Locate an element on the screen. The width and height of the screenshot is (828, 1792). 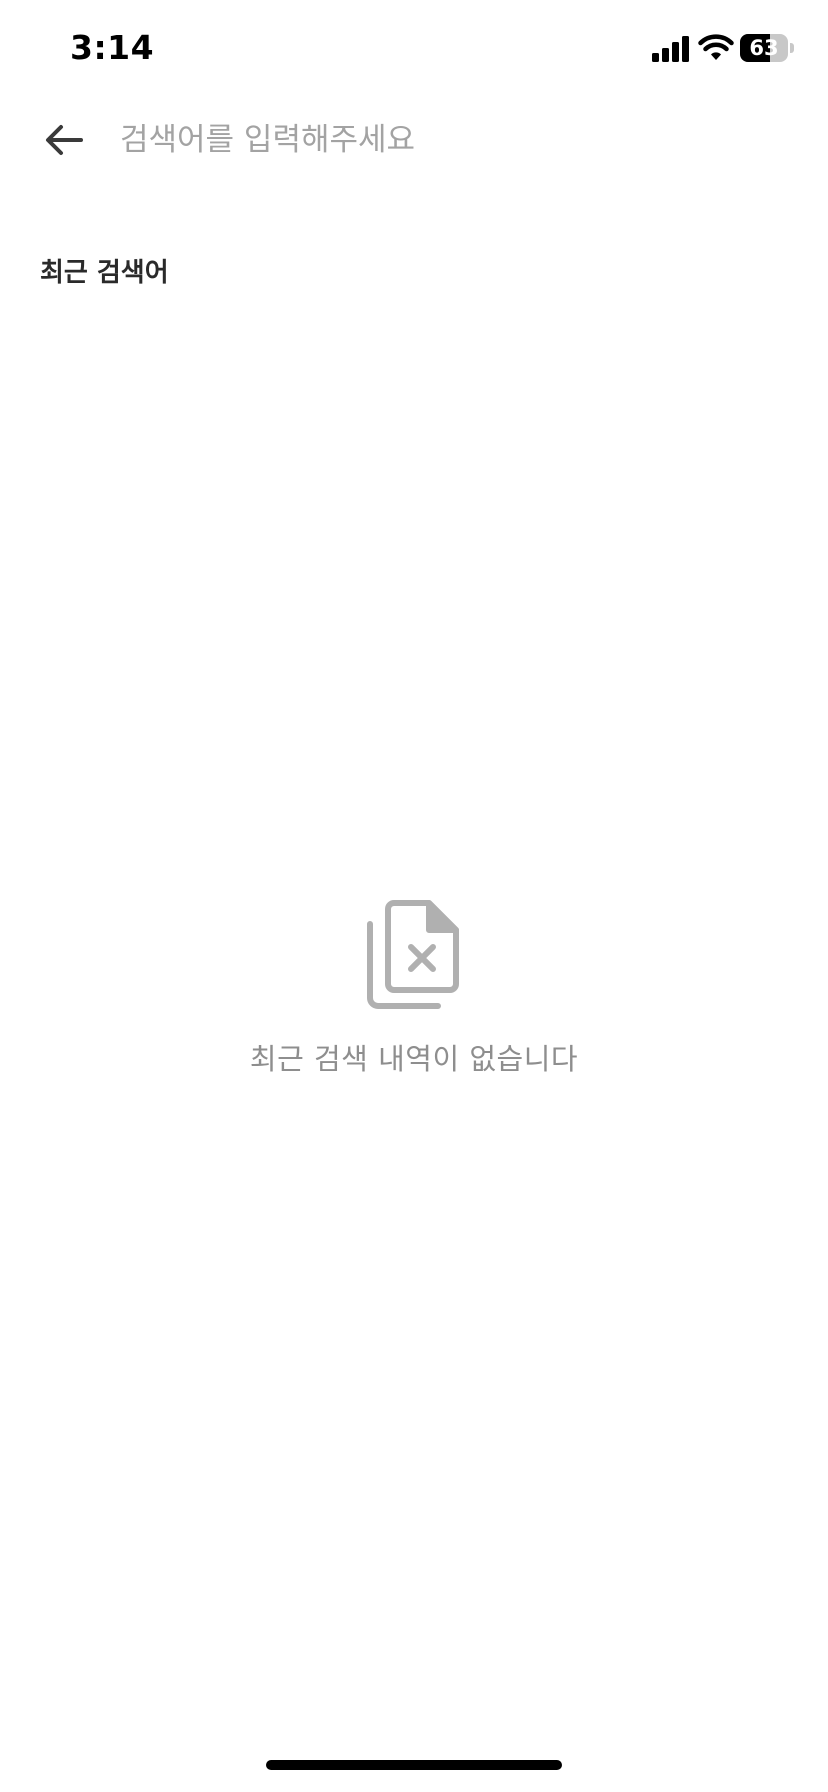
battery-indicator: 63 is located at coordinates (767, 48).